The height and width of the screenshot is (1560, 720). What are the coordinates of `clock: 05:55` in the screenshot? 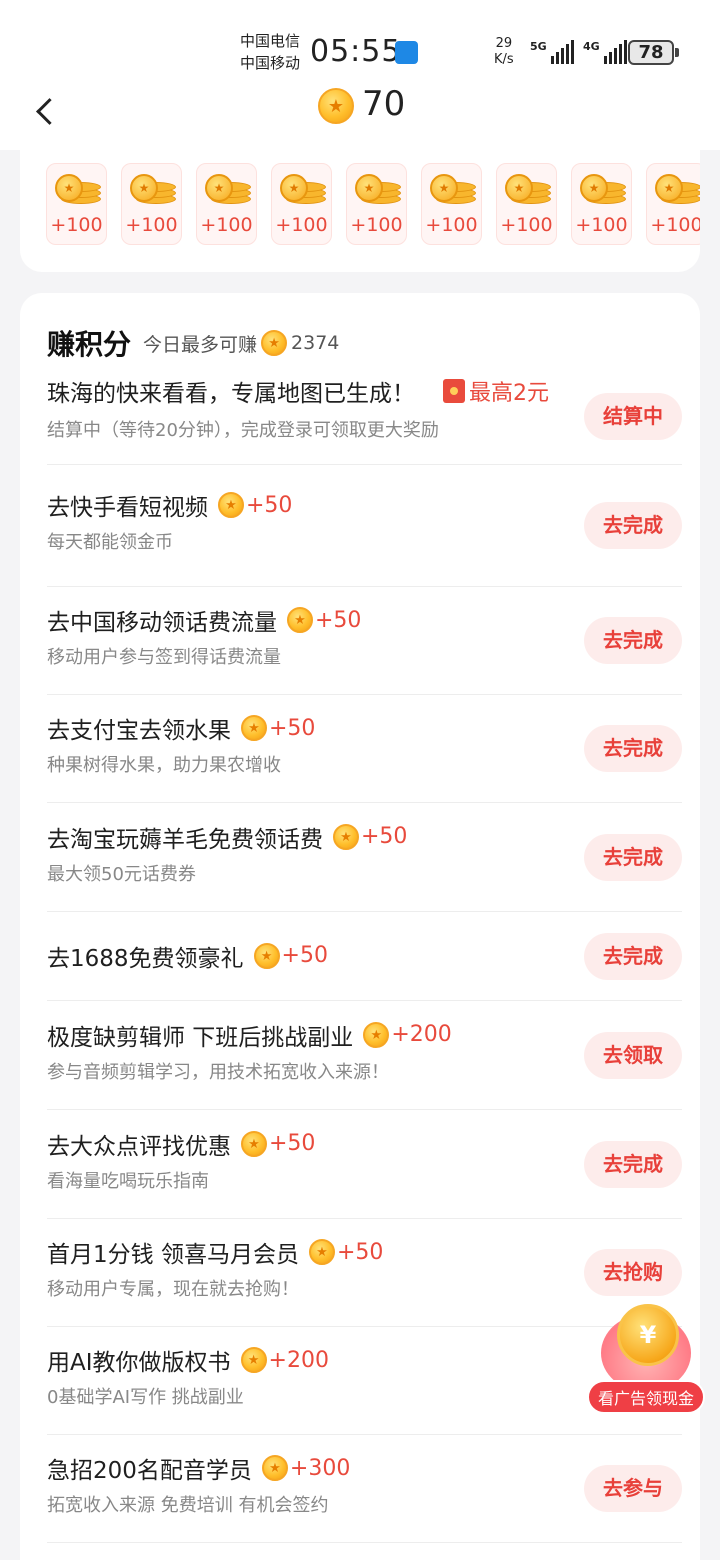 It's located at (356, 51).